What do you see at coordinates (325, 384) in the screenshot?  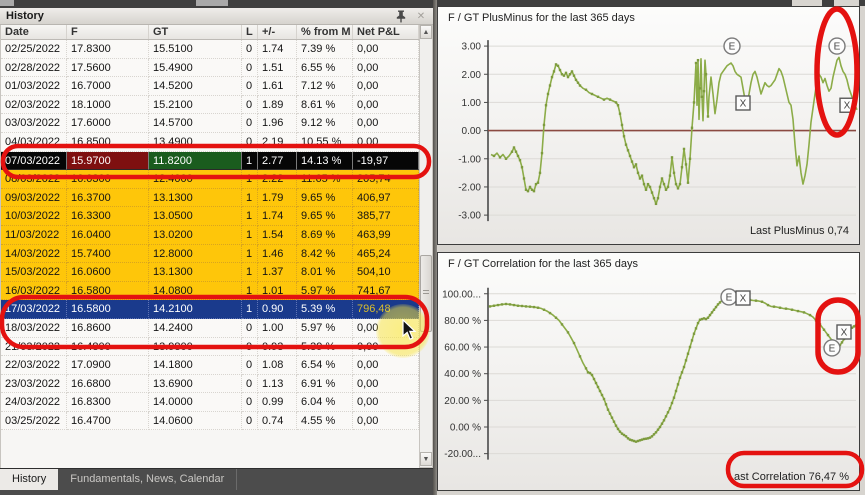 I see `cell-pct: 6.91 %` at bounding box center [325, 384].